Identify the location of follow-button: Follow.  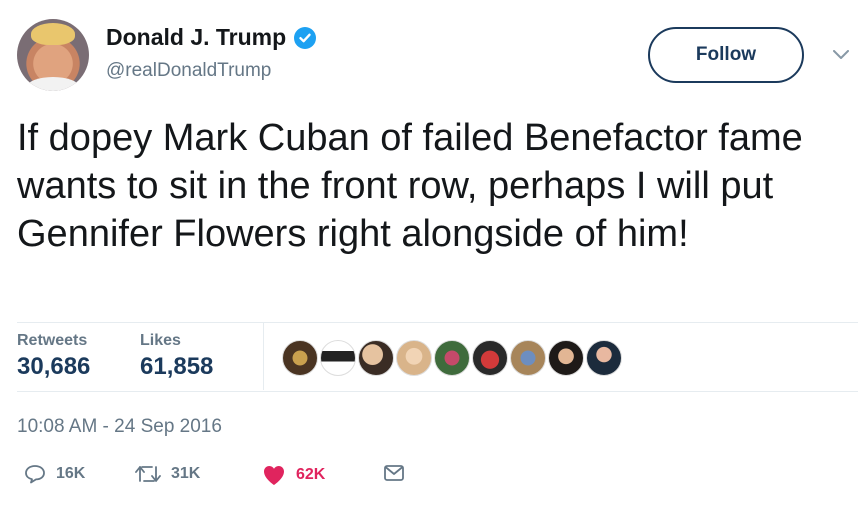
(726, 55).